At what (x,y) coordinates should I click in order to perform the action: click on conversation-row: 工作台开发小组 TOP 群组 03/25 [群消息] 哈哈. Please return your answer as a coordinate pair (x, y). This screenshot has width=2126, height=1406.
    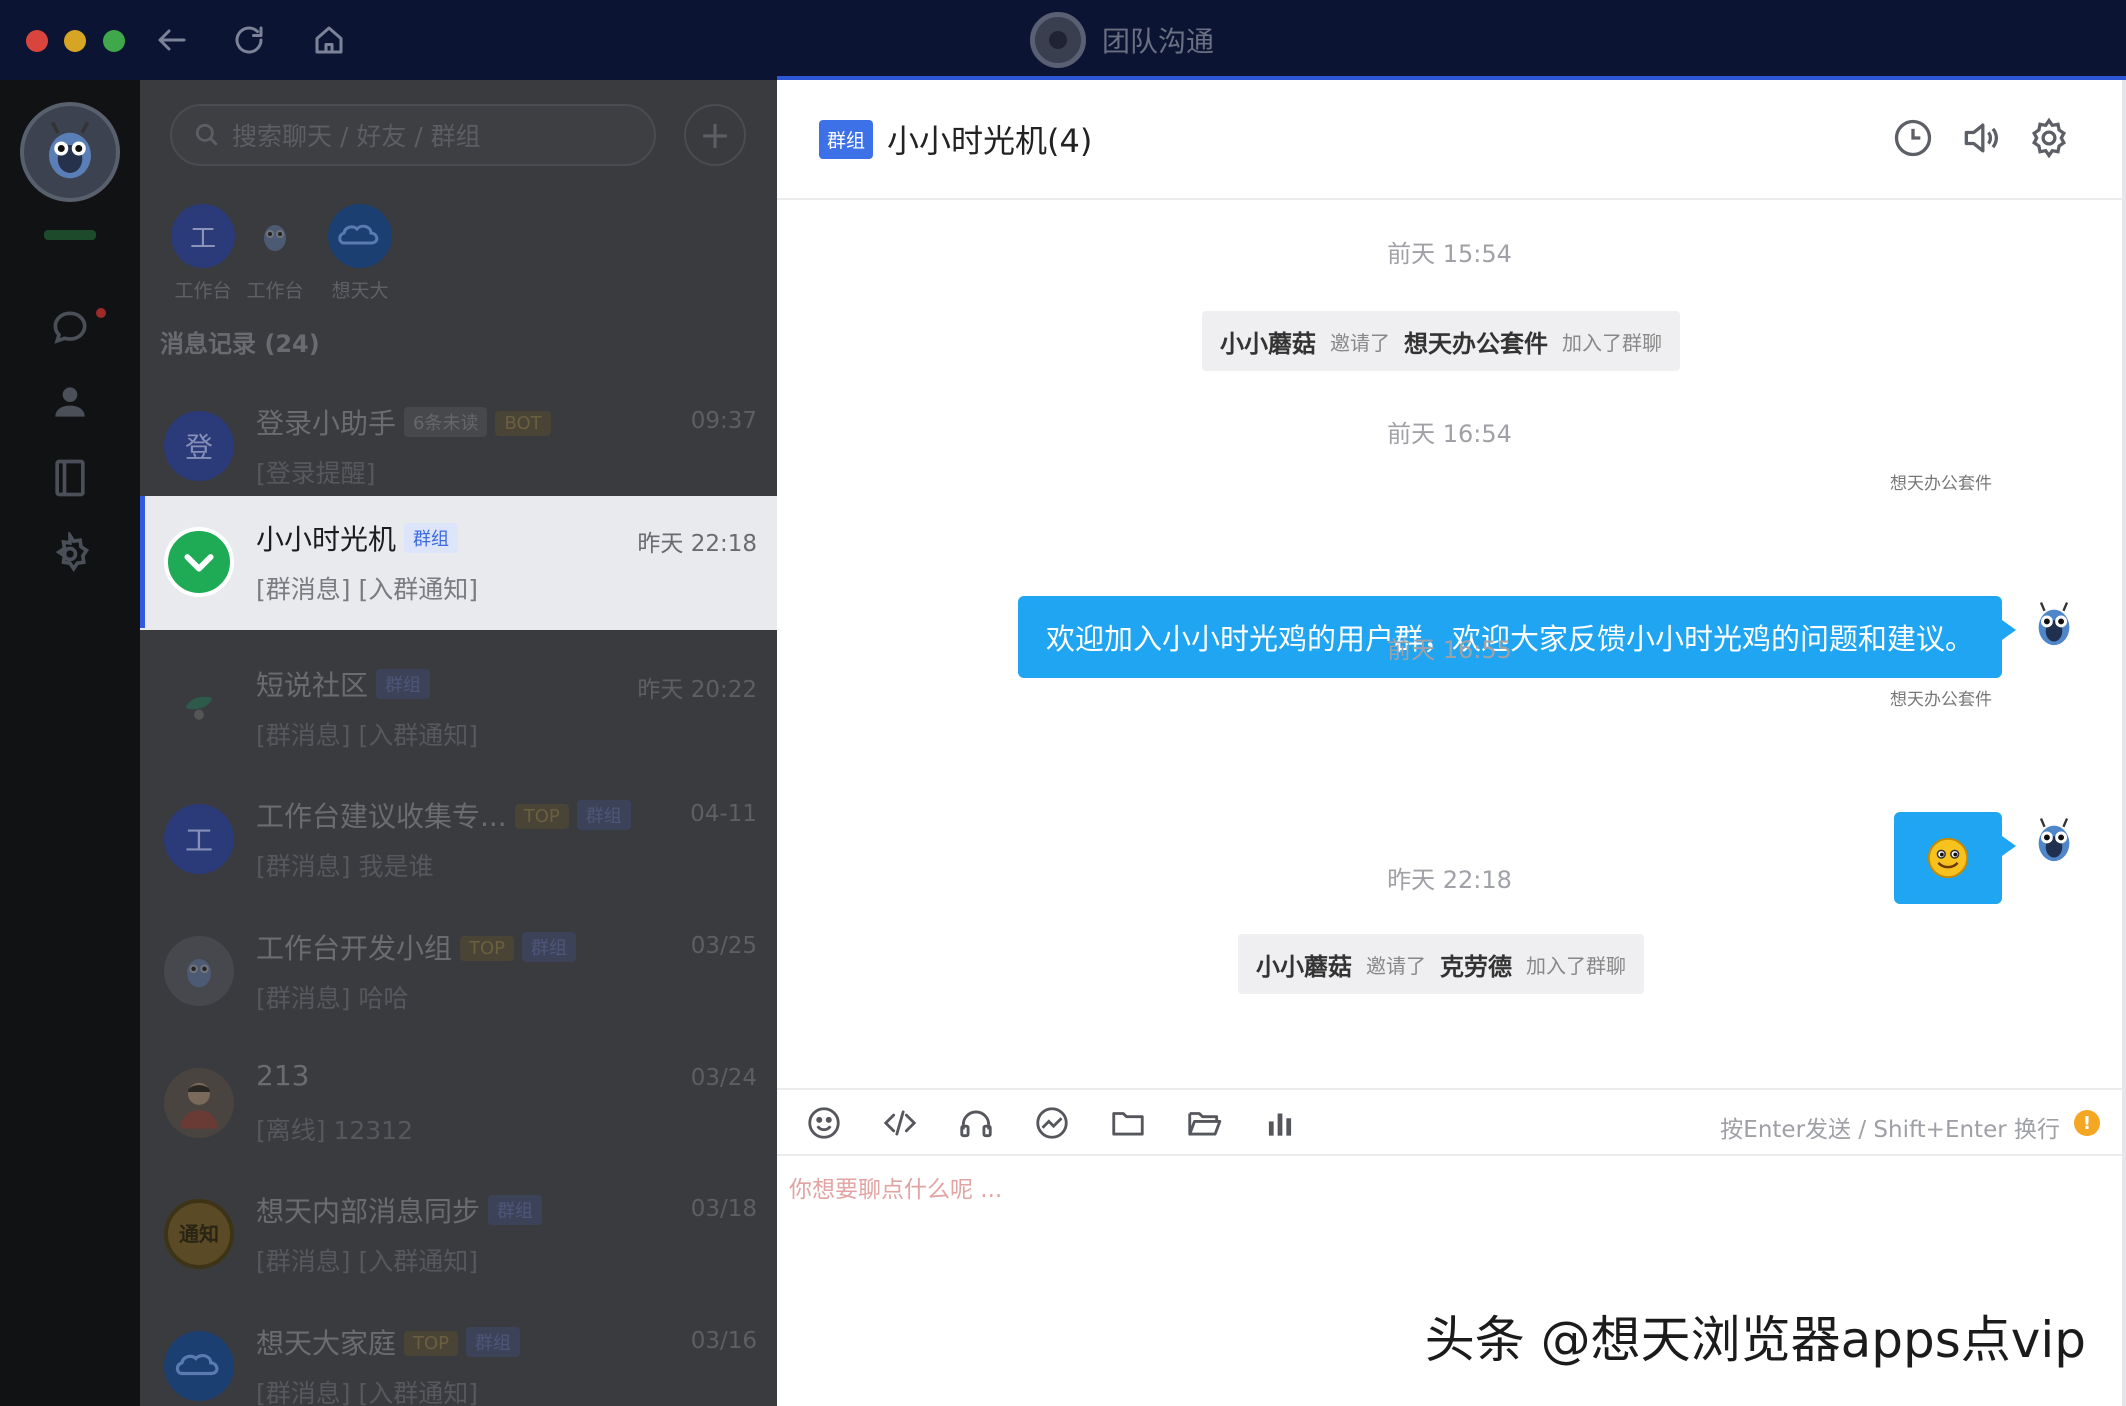
    Looking at the image, I should click on (458, 971).